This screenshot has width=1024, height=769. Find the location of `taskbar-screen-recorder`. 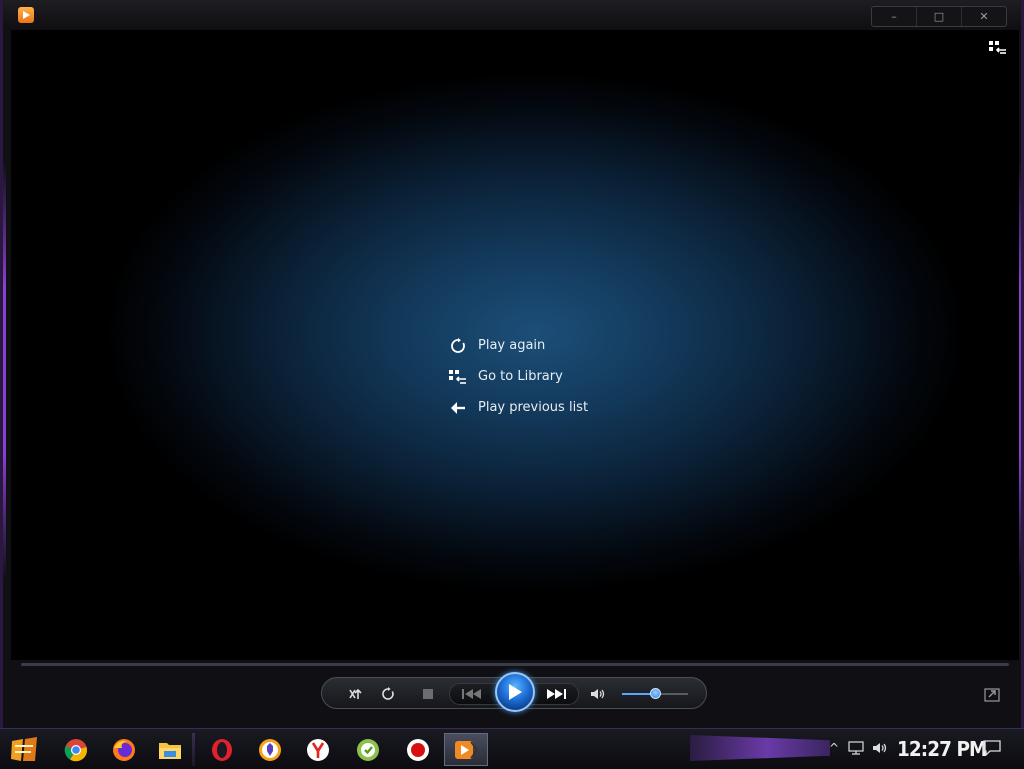

taskbar-screen-recorder is located at coordinates (418, 749).